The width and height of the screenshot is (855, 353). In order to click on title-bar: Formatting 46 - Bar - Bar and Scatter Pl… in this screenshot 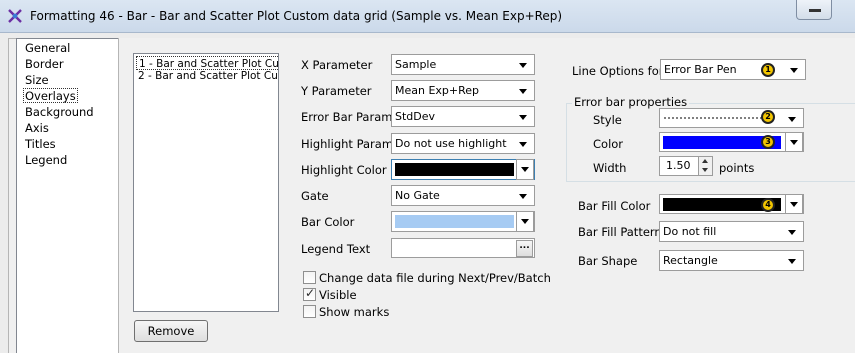, I will do `click(427, 16)`.